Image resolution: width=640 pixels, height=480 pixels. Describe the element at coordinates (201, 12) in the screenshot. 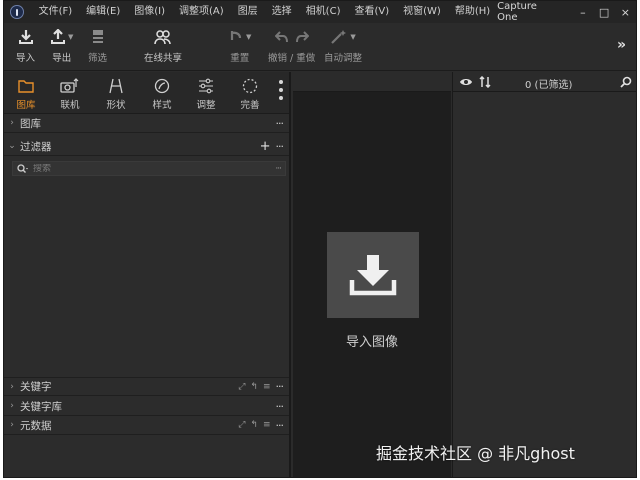

I see `menu-adjustments: 调整项(A)` at that location.